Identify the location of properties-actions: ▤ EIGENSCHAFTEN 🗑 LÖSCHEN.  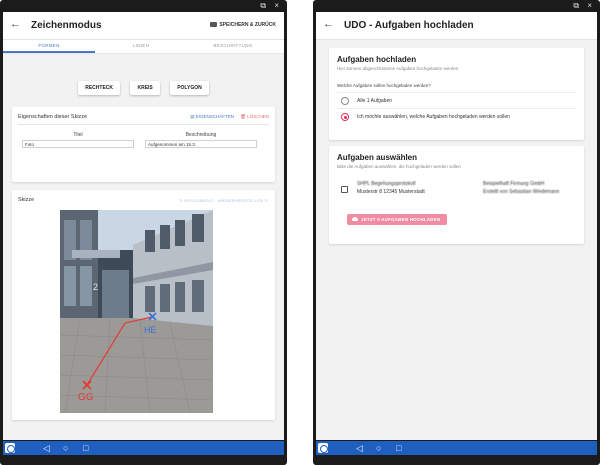
(229, 117).